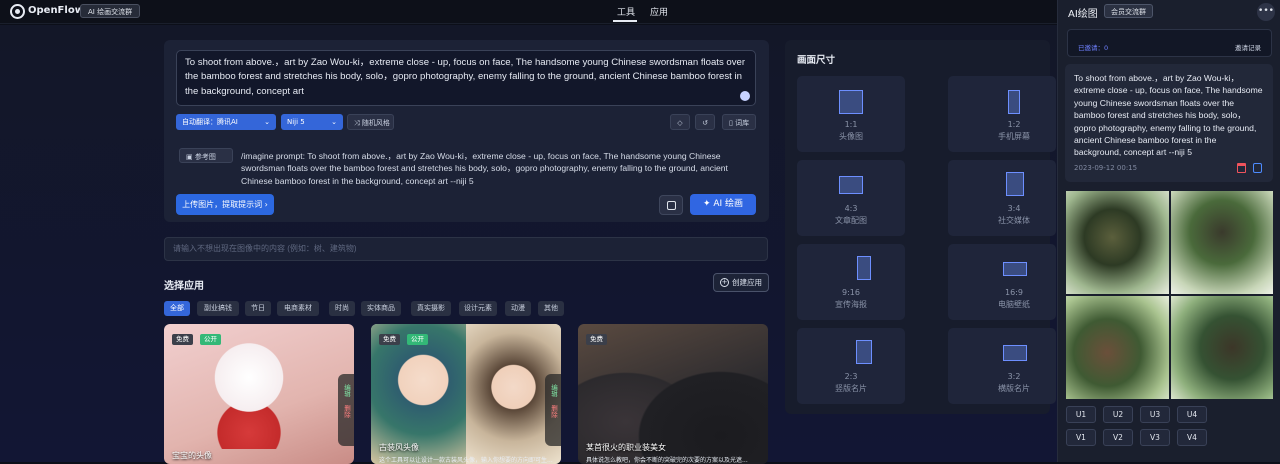 The image size is (1280, 464). Describe the element at coordinates (705, 122) in the screenshot. I see `history-button: ↺` at that location.